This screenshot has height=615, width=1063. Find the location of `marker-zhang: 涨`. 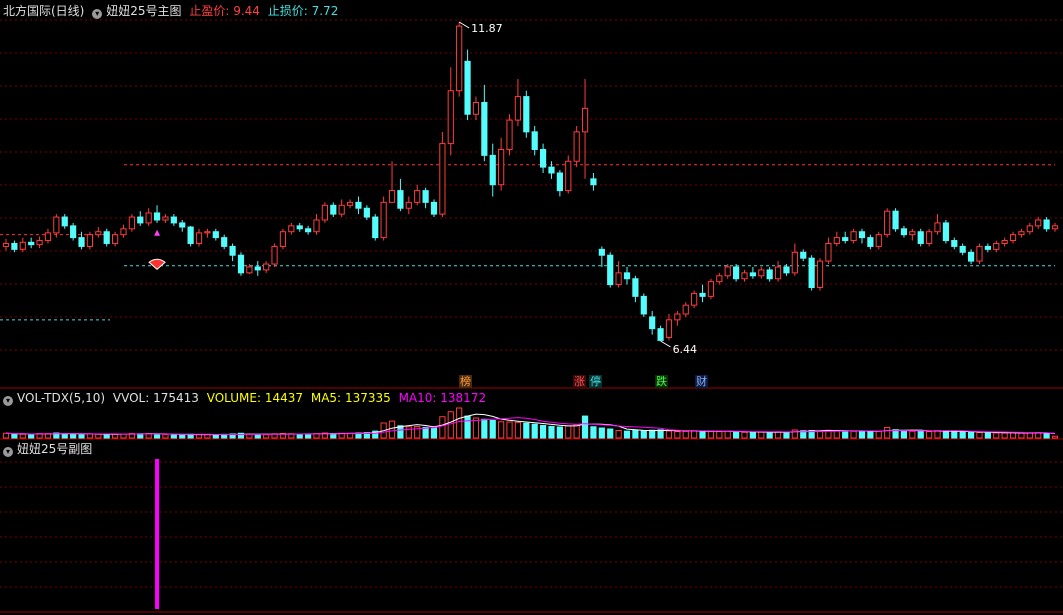

marker-zhang: 涨 is located at coordinates (579, 381).